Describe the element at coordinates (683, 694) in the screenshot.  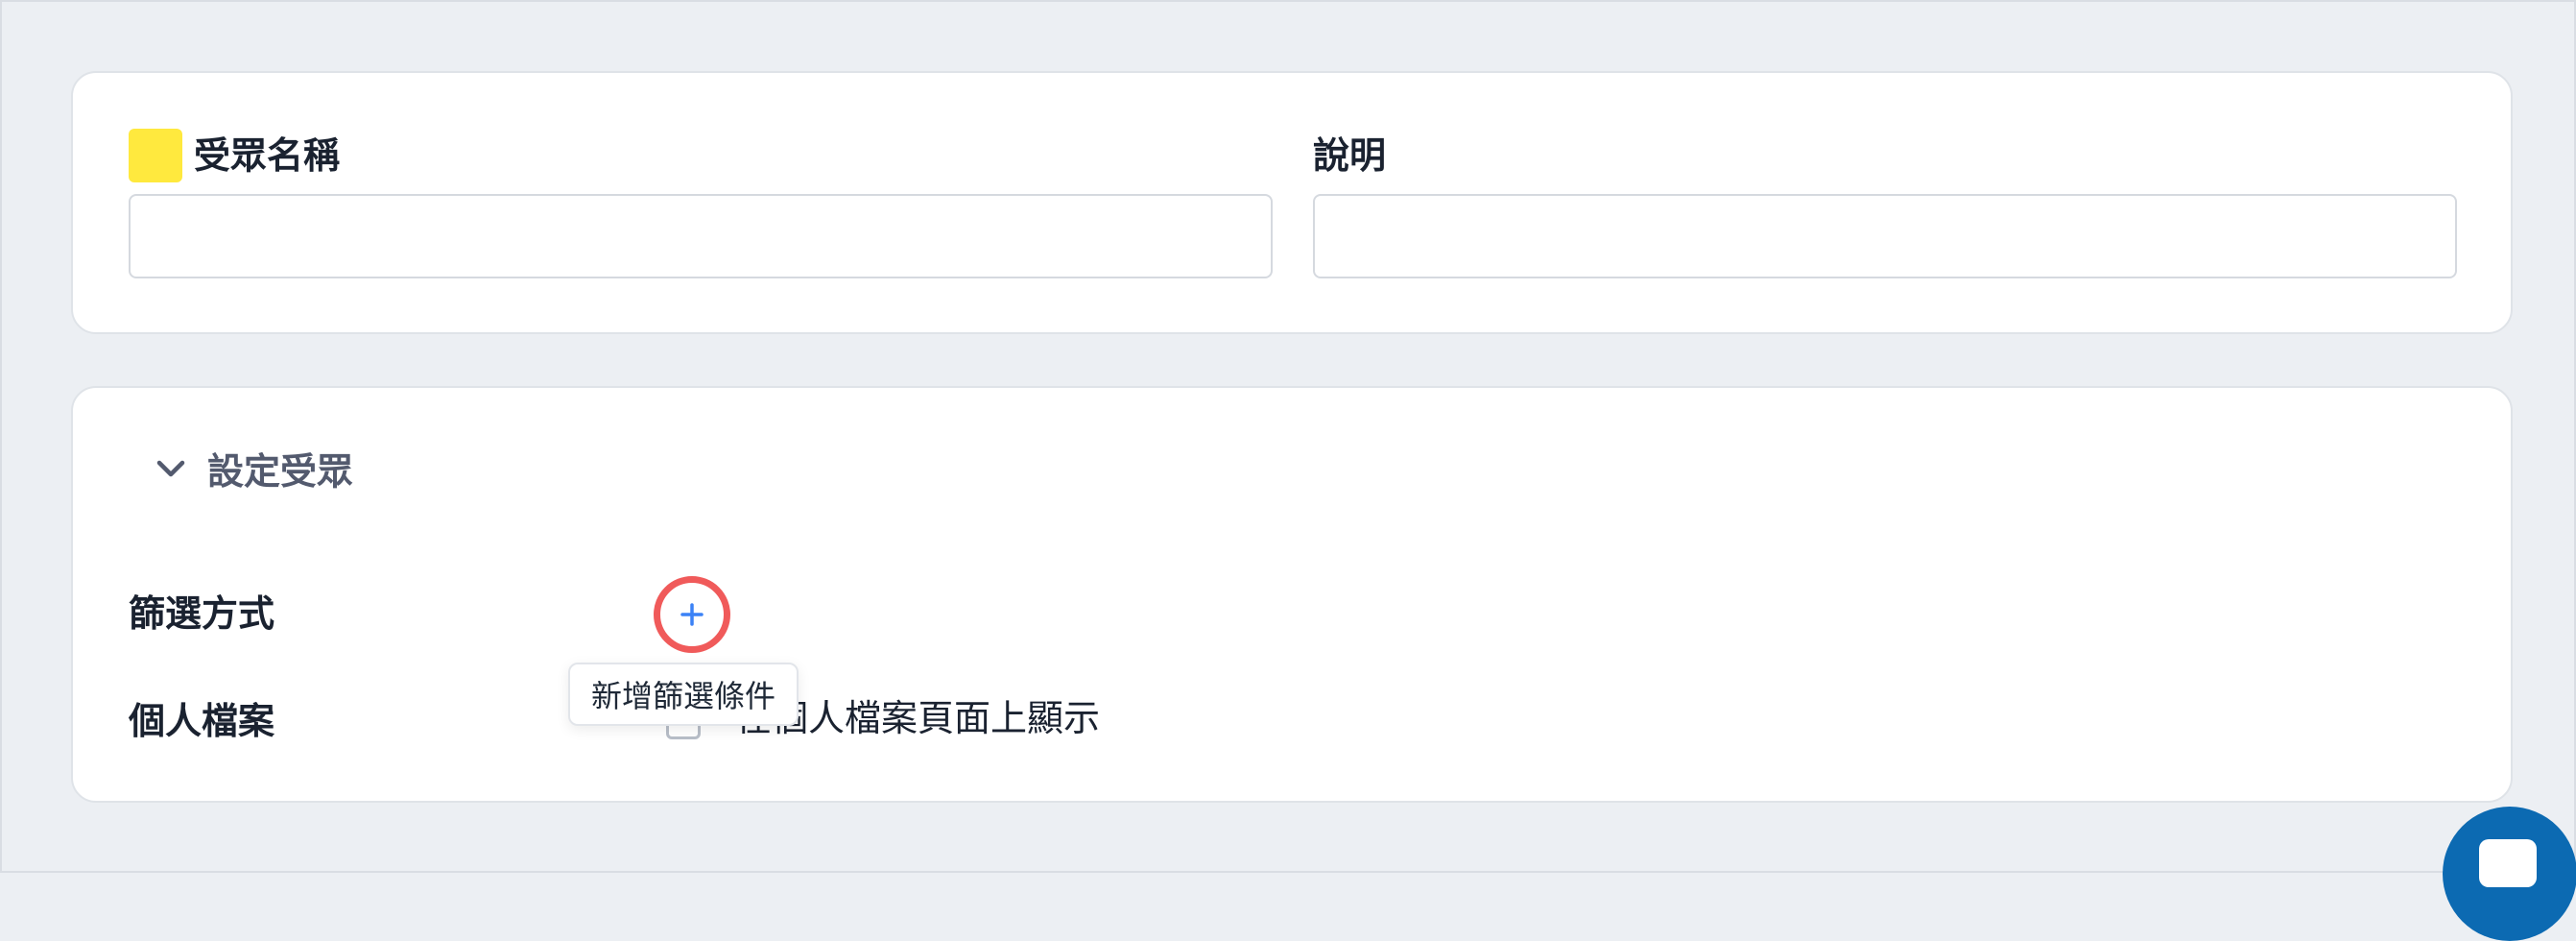
I see `add-filter-tooltip: 新增篩選條件` at that location.